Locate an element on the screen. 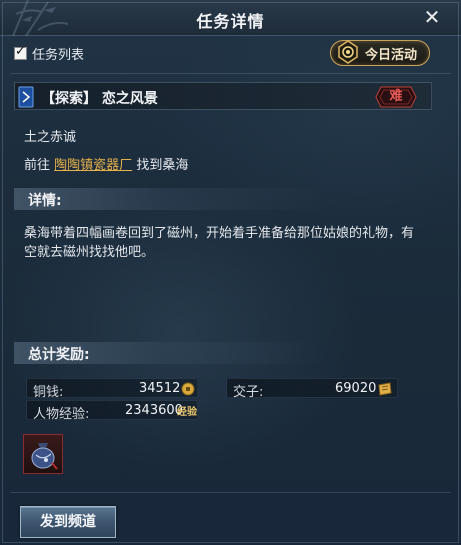 This screenshot has height=545, width=461. details-header: 详情: is located at coordinates (45, 201).